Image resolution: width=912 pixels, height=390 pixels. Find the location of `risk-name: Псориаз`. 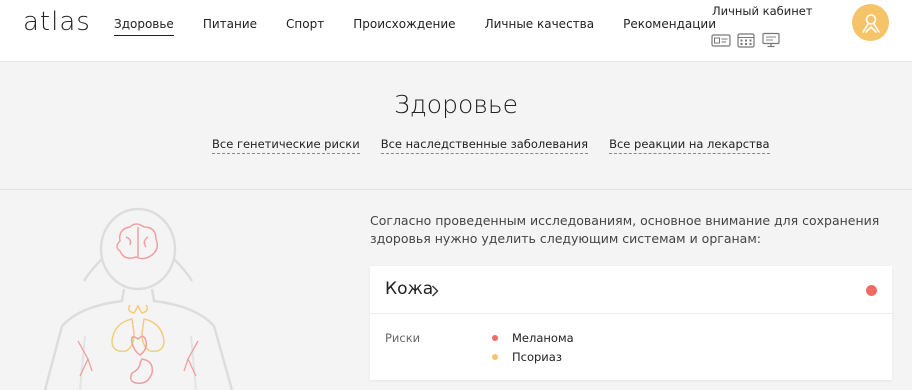

risk-name: Псориаз is located at coordinates (537, 357).